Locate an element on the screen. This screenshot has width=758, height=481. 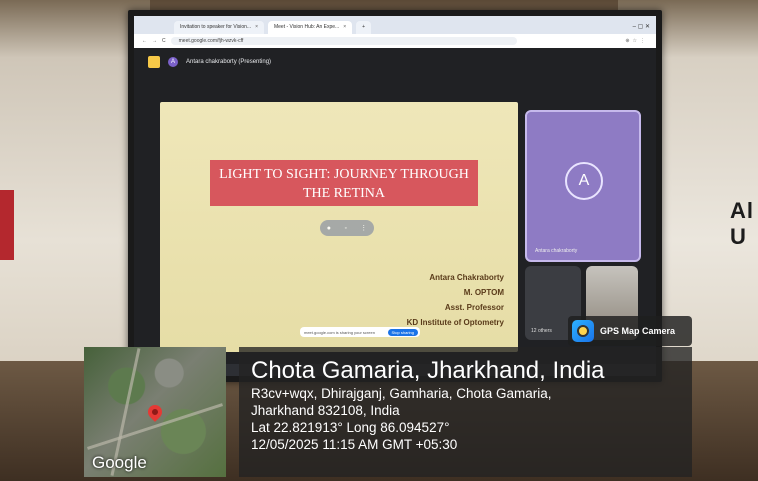
location-pin-icon is located at coordinates (155, 412).